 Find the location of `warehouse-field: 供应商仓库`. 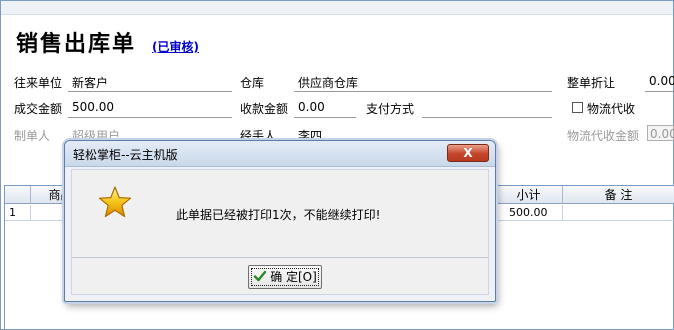

warehouse-field: 供应商仓库 is located at coordinates (328, 82).